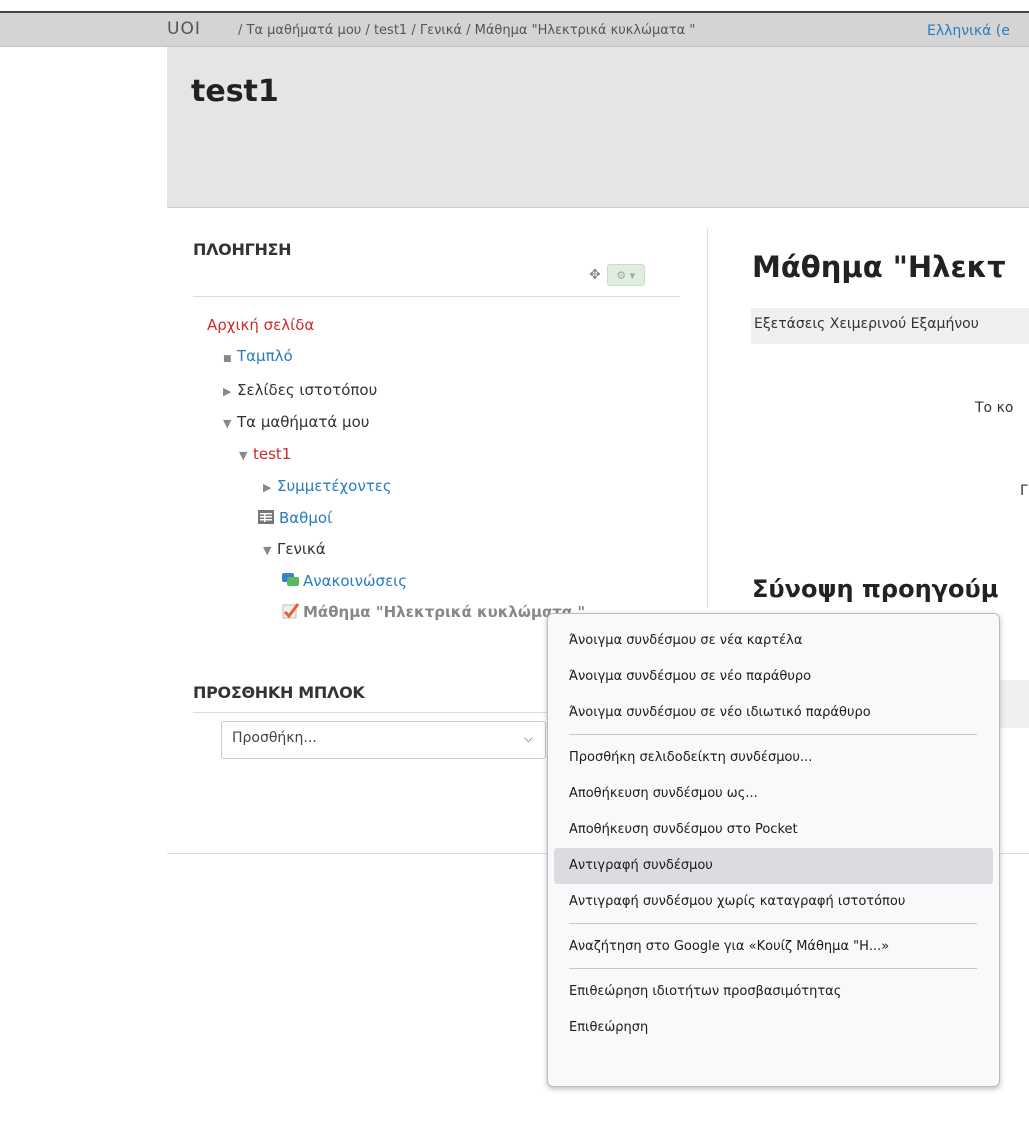  What do you see at coordinates (1014, 704) in the screenshot?
I see `summary-table-header` at bounding box center [1014, 704].